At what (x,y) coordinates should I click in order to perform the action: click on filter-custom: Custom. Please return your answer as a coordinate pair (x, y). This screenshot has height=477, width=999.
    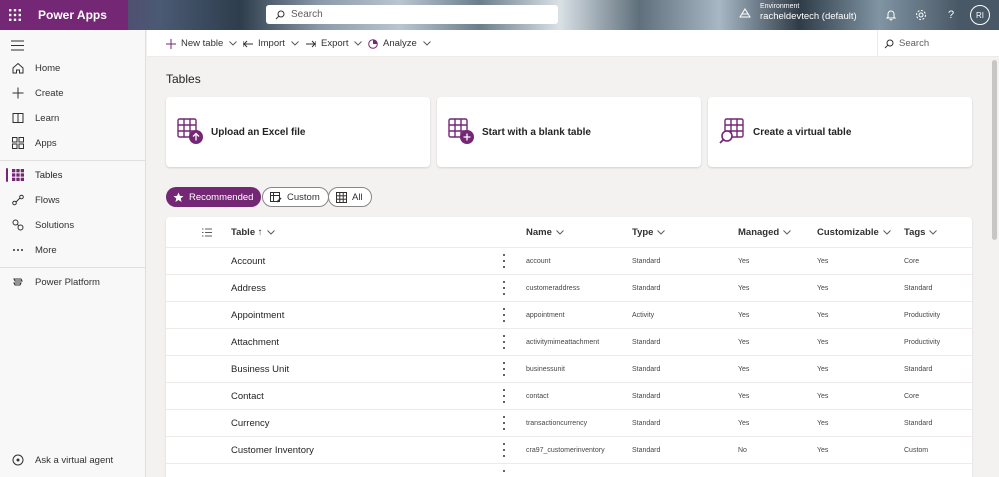
    Looking at the image, I should click on (295, 197).